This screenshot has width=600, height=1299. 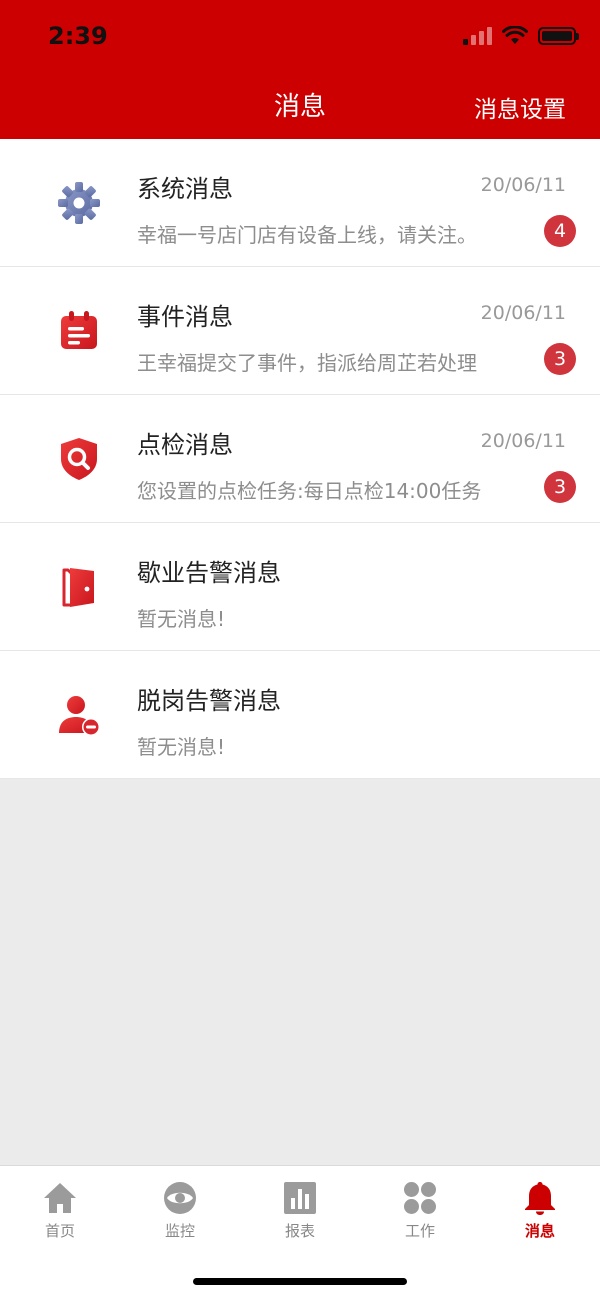 What do you see at coordinates (180, 1198) in the screenshot?
I see `eye-icon` at bounding box center [180, 1198].